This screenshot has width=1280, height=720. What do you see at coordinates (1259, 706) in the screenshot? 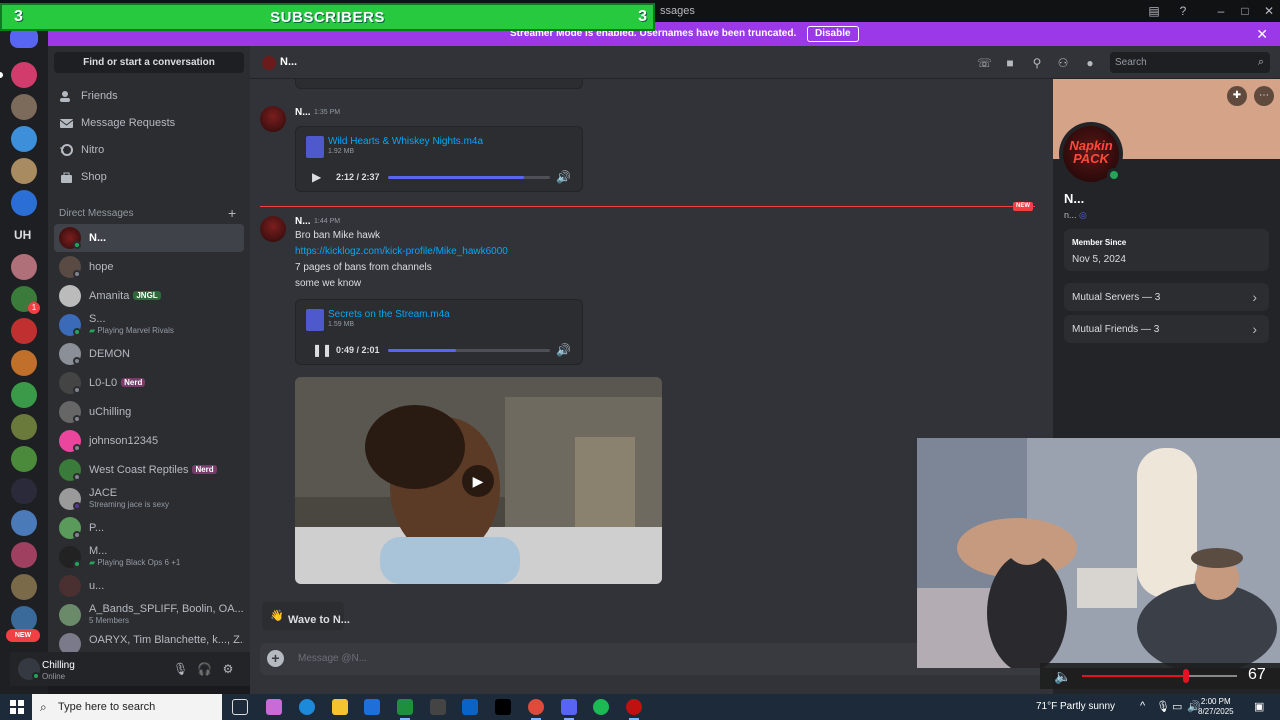
I see `notifications-icon: ▣` at bounding box center [1259, 706].